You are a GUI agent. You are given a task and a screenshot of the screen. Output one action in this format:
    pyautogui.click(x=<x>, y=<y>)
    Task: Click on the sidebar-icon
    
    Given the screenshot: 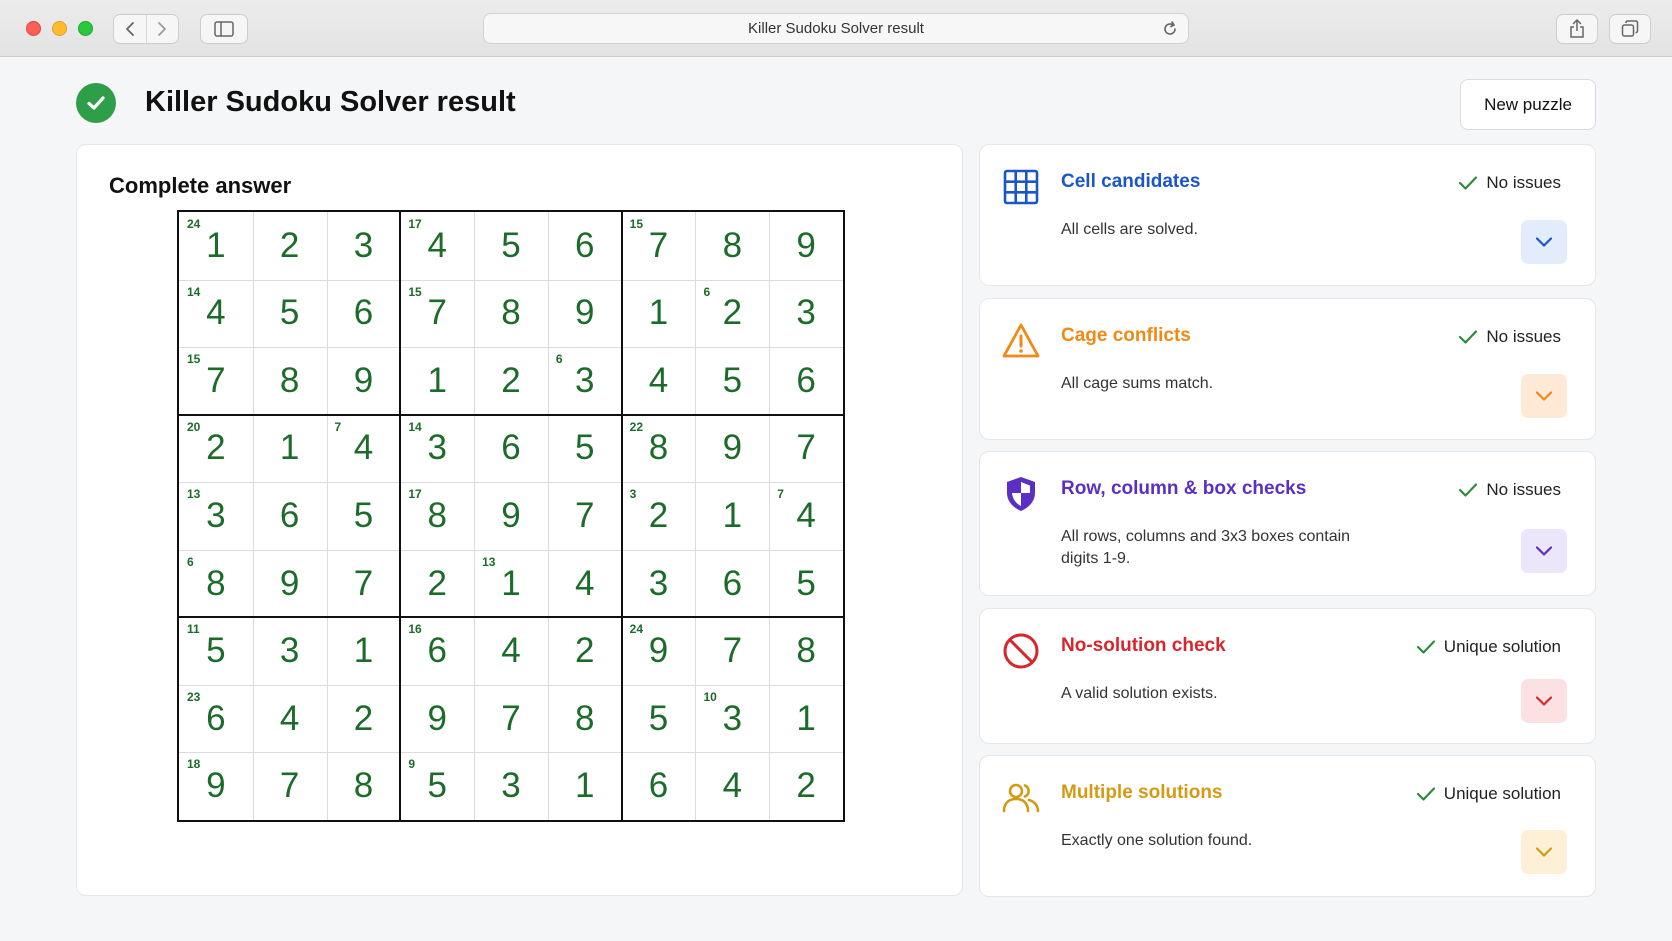 What is the action you would take?
    pyautogui.click(x=224, y=29)
    